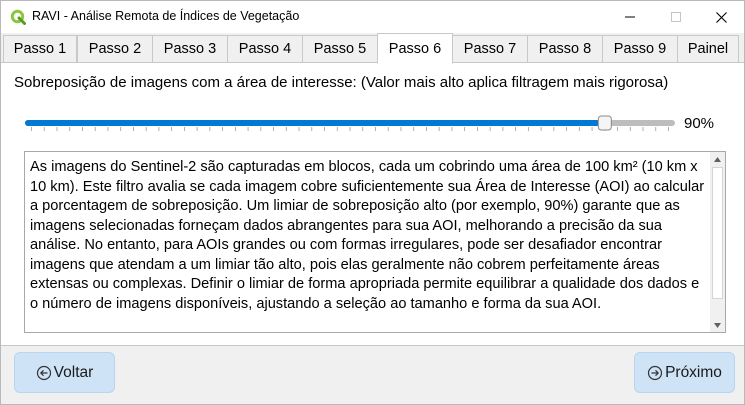 This screenshot has height=405, width=745. I want to click on maximize-button, so click(676, 17).